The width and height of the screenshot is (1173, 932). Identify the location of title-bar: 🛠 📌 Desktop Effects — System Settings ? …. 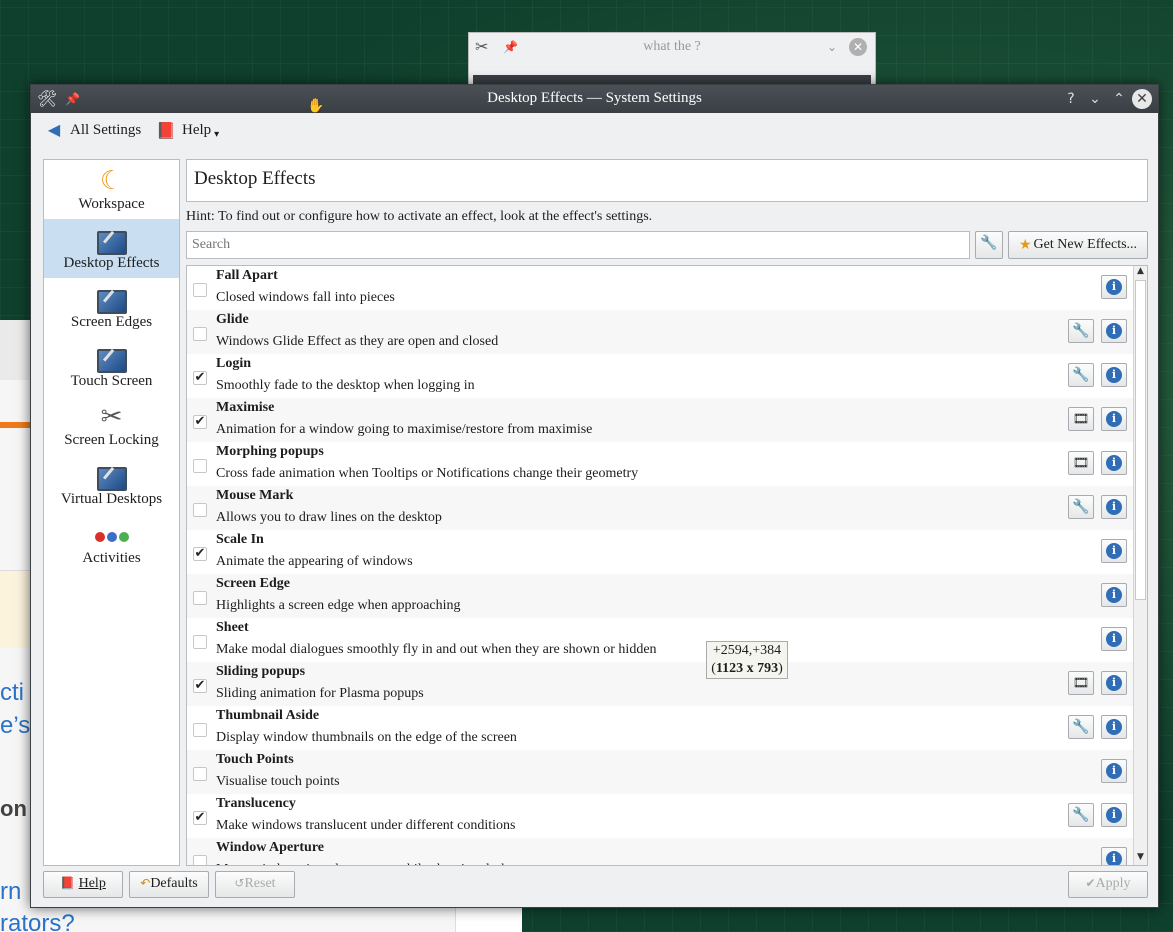
(594, 99).